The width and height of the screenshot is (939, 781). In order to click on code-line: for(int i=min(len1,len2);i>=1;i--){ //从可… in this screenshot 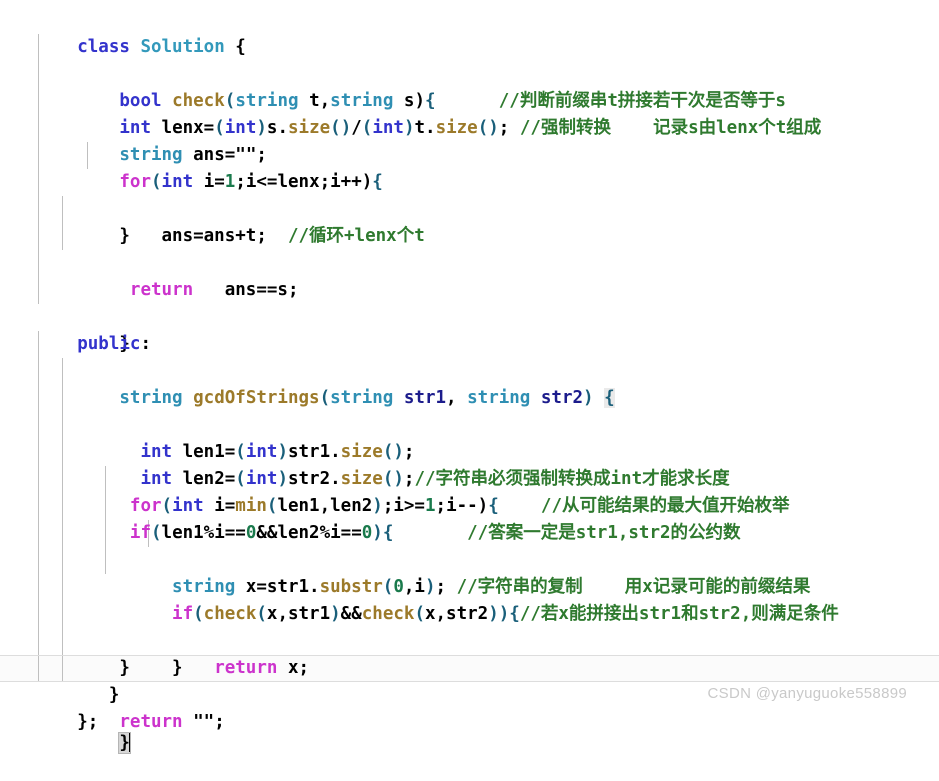, I will do `click(469, 464)`.